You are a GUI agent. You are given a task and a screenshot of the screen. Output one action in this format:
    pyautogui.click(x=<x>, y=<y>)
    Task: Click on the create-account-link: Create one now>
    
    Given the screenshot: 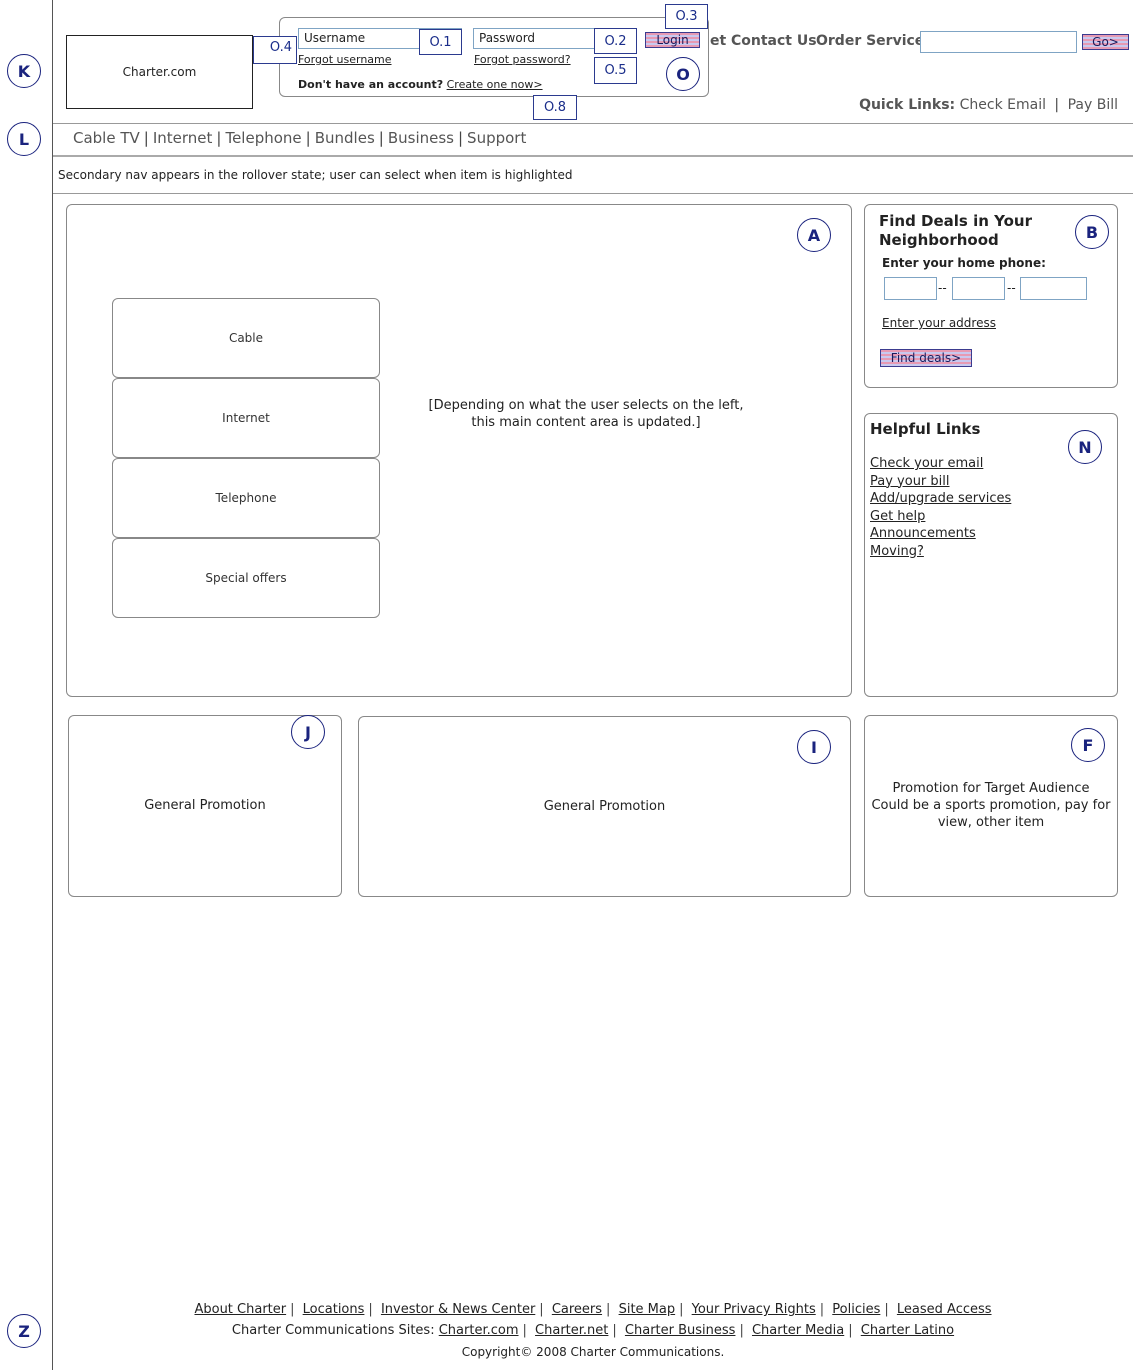 What is the action you would take?
    pyautogui.click(x=495, y=84)
    